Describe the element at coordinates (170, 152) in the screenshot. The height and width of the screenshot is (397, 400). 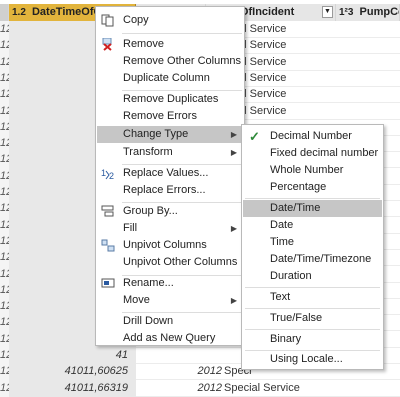
I see `menu-item-transform: Transform ▶` at that location.